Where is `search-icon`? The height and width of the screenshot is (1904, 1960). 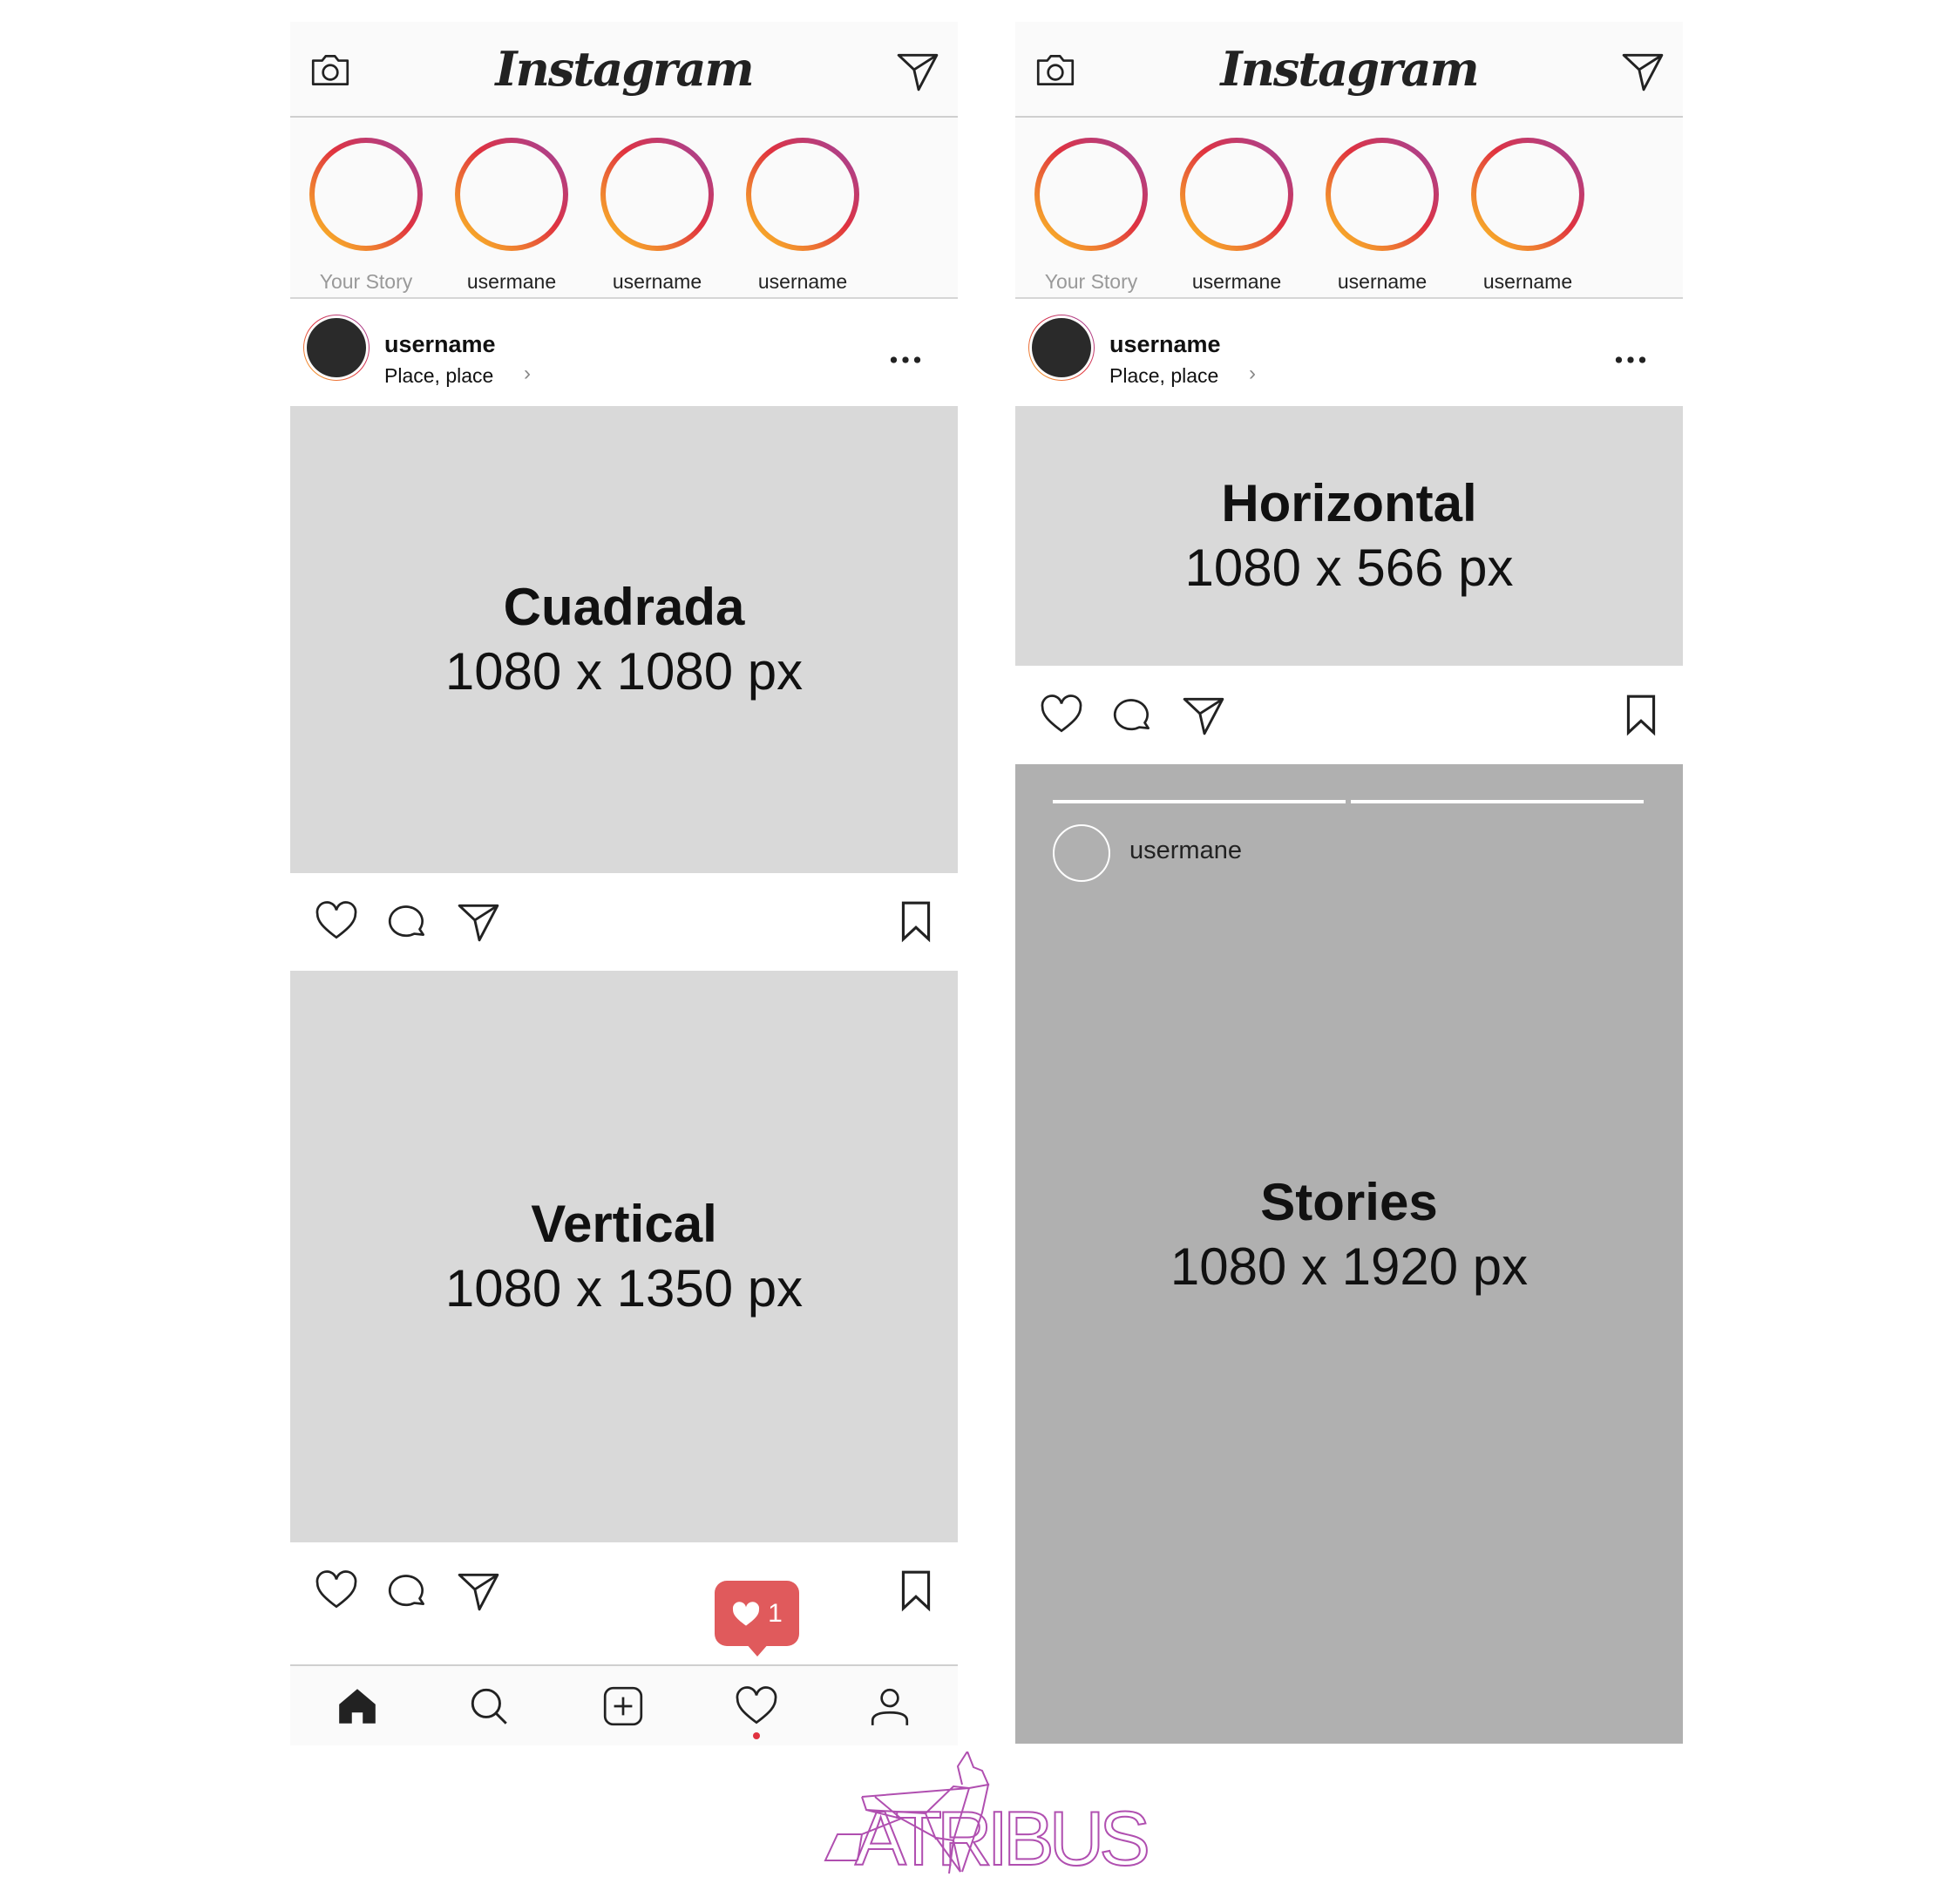 search-icon is located at coordinates (489, 1706).